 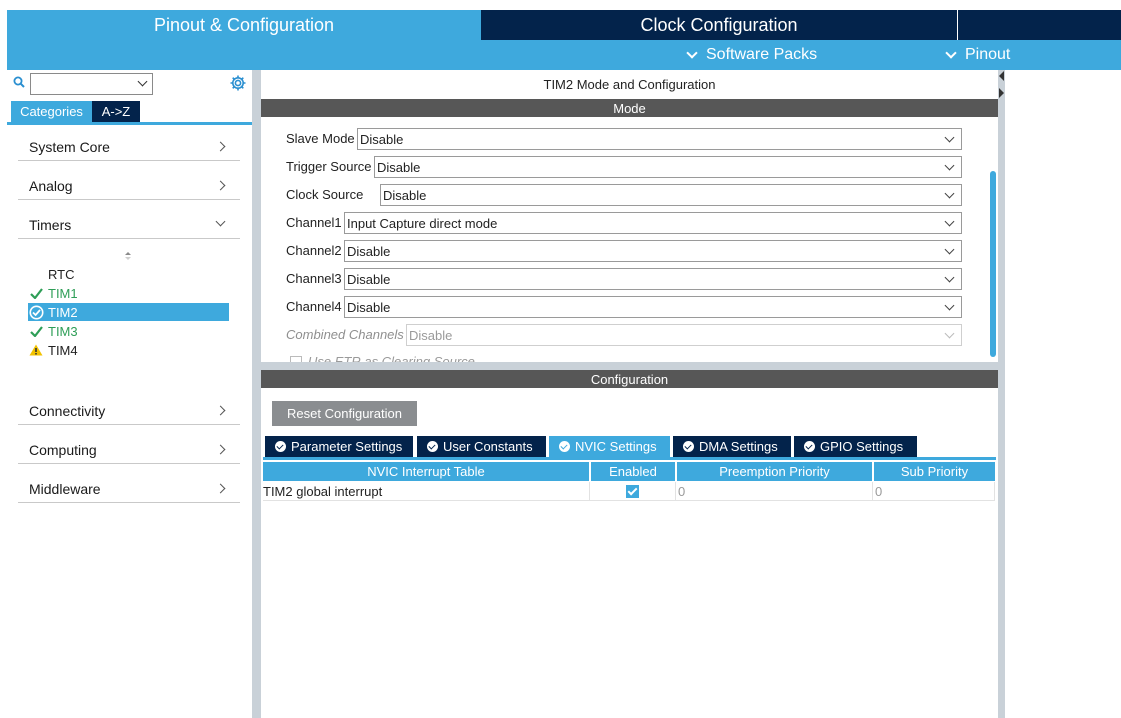 What do you see at coordinates (684, 335) in the screenshot?
I see `combined-channels-select: Disable` at bounding box center [684, 335].